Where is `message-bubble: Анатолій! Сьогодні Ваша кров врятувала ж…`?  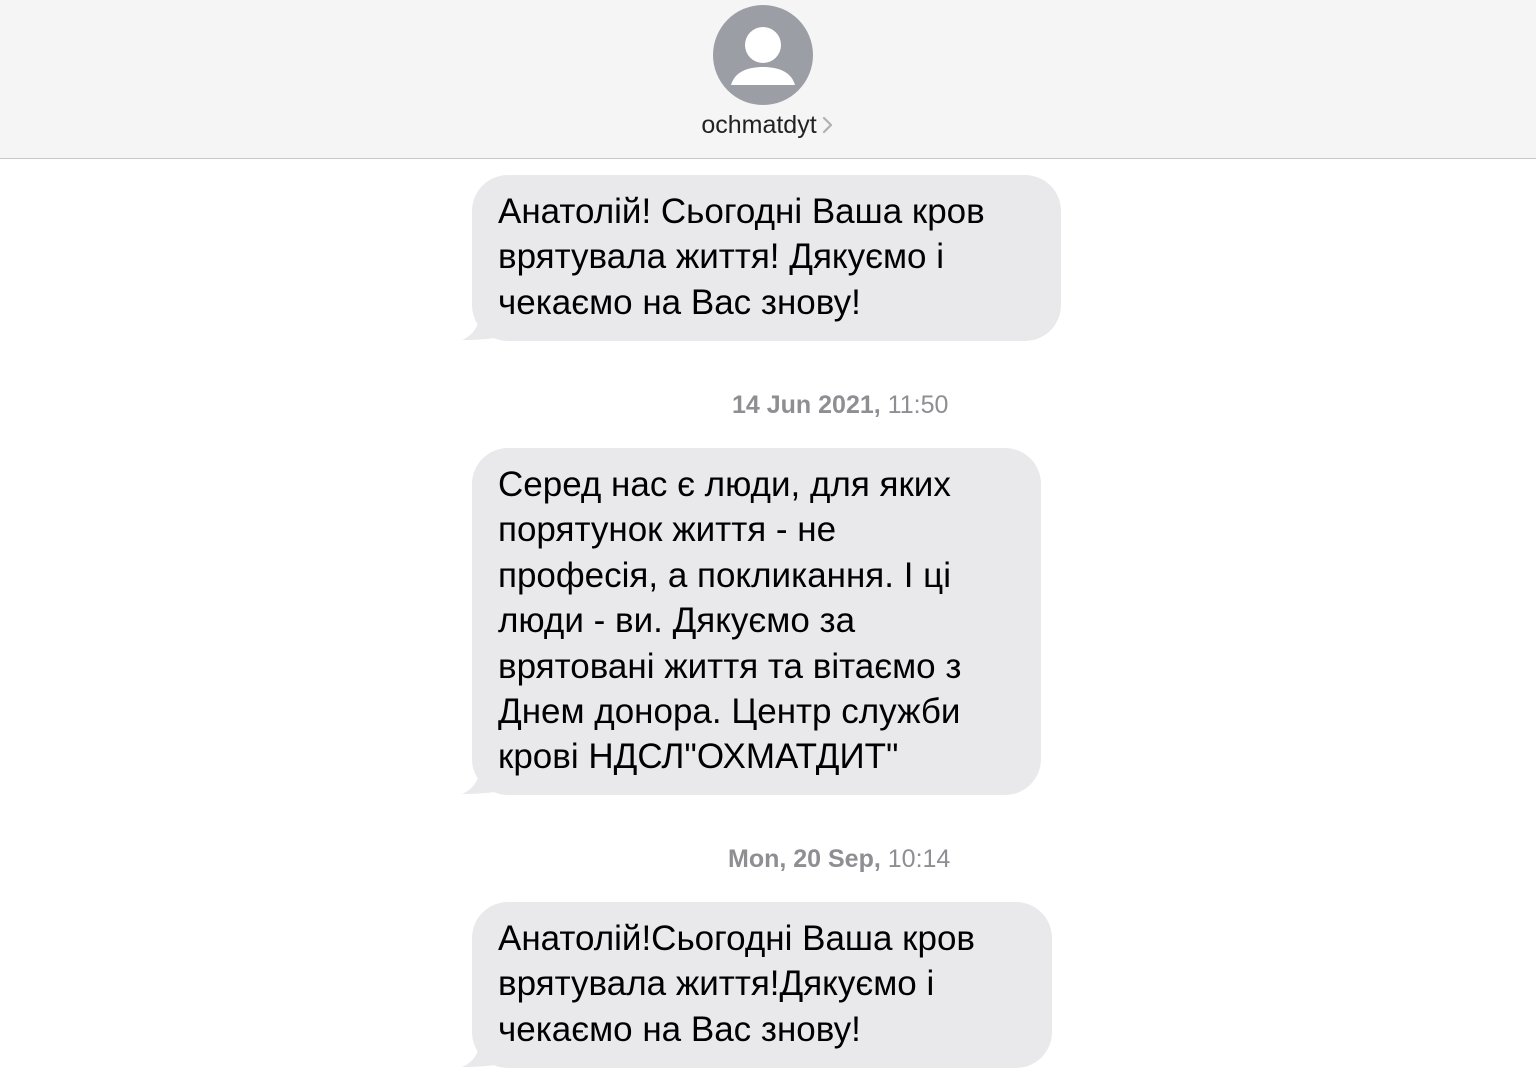 message-bubble: Анатолій! Сьогодні Ваша кров врятувала ж… is located at coordinates (766, 258).